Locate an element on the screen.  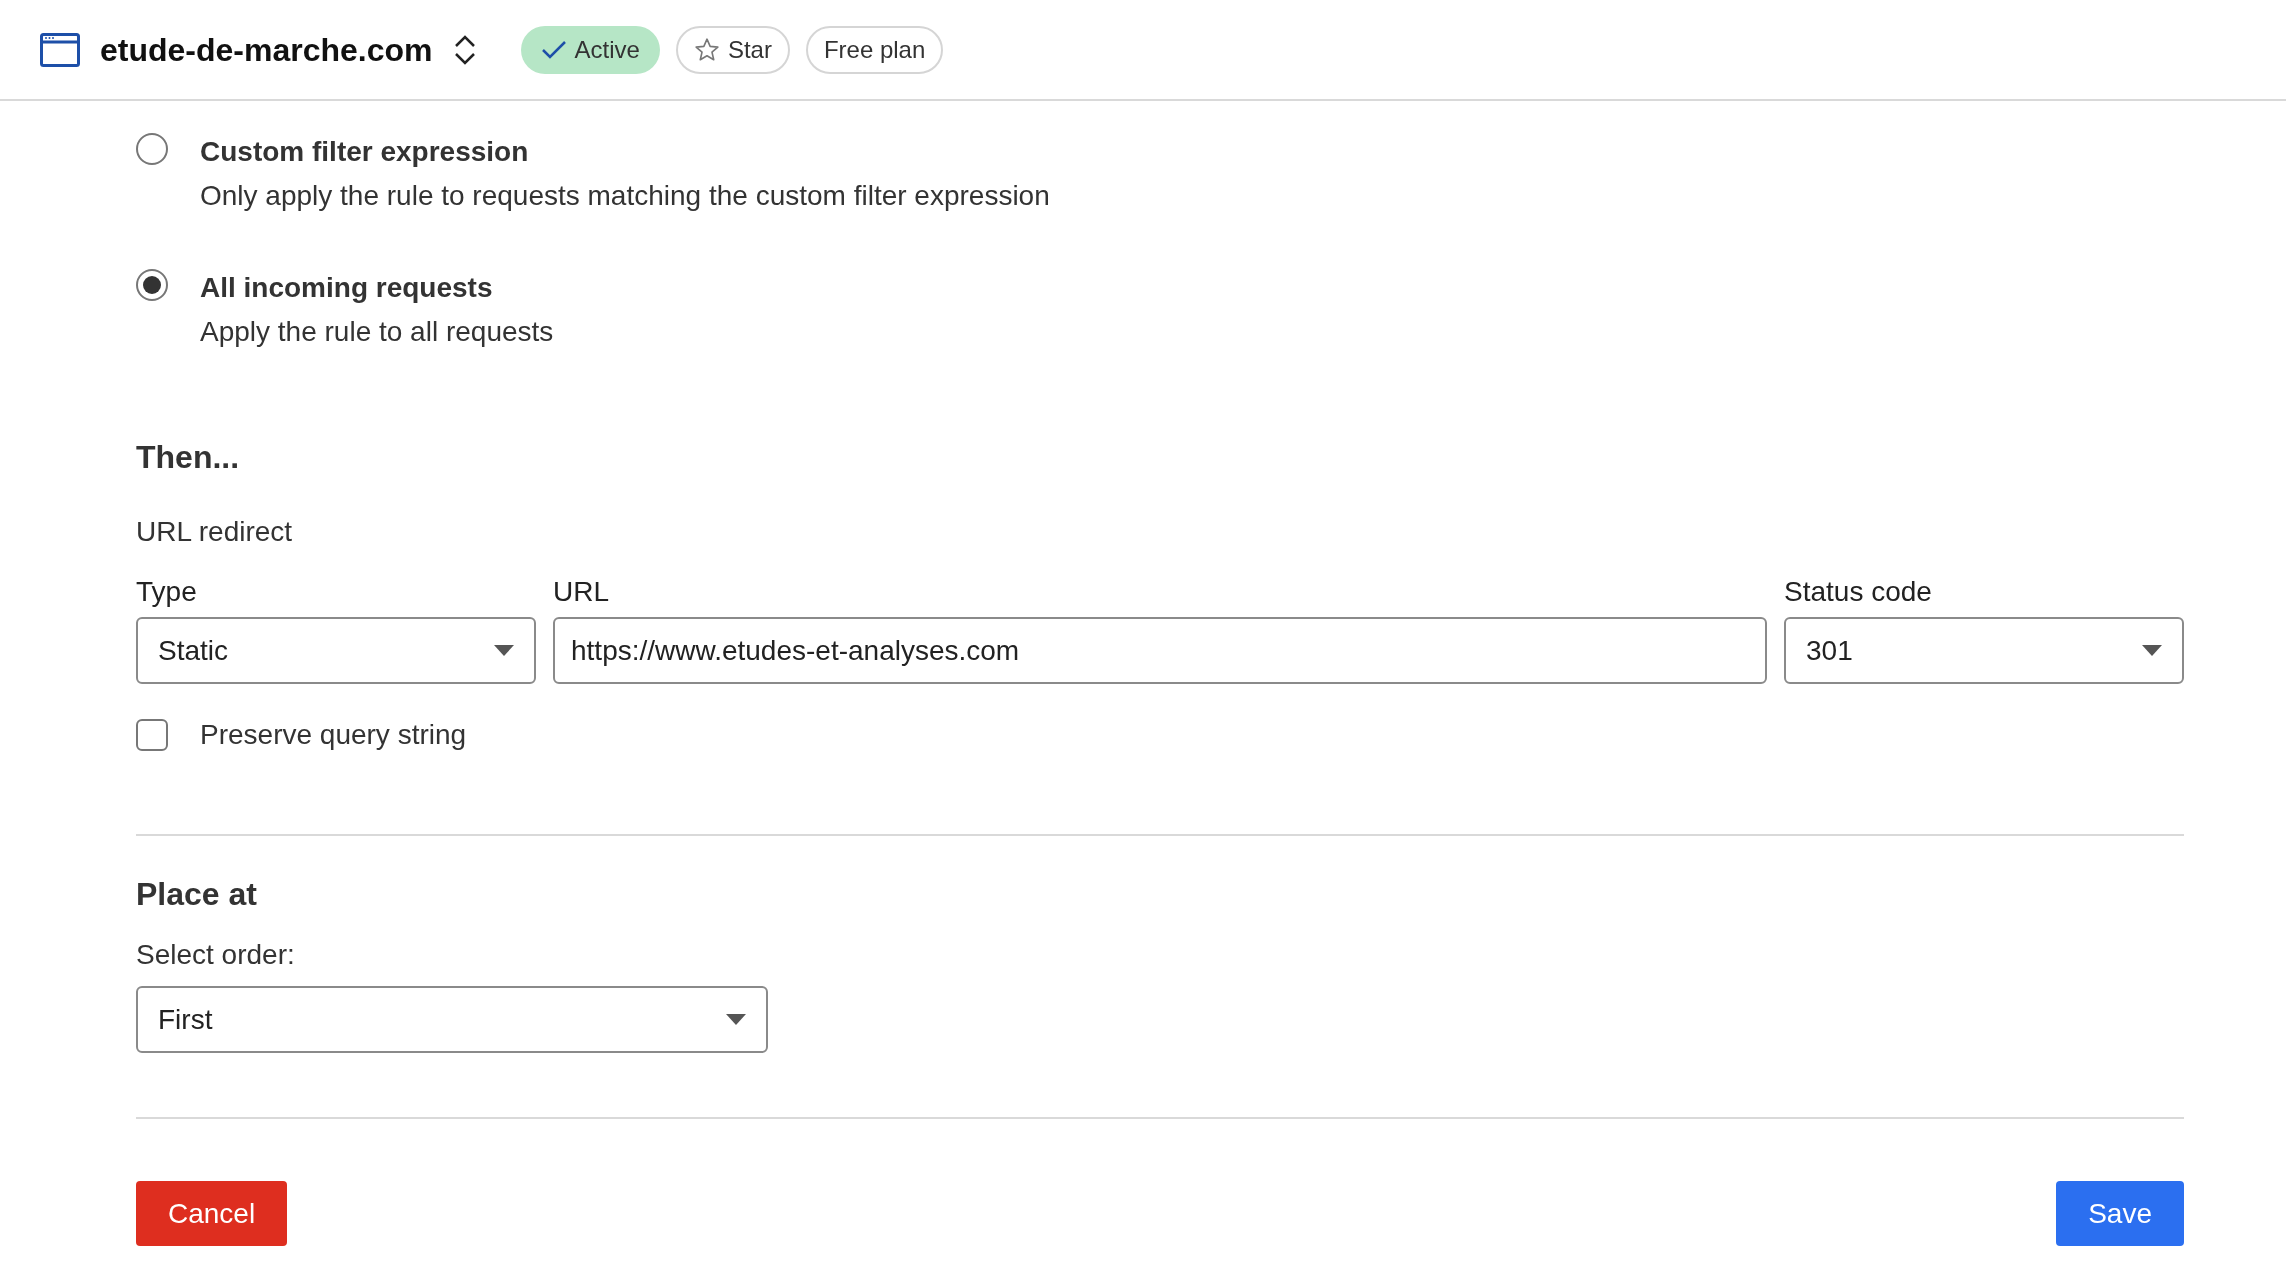
status-badge: Active is located at coordinates (590, 49).